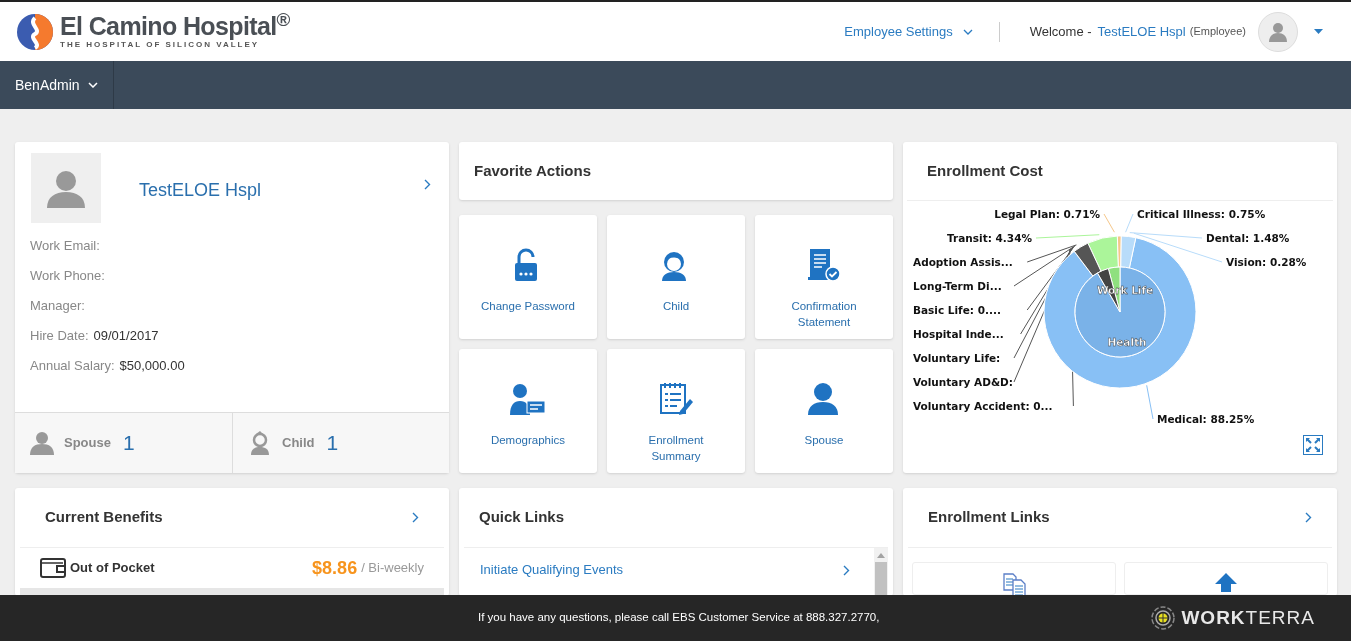  I want to click on child-icon, so click(260, 443).